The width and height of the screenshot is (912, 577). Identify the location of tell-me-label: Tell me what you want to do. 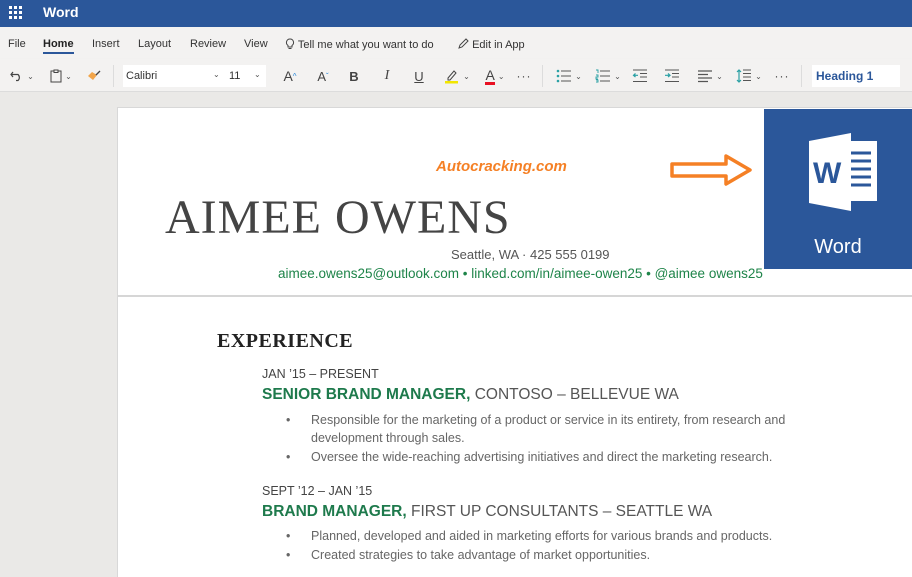
(365, 45).